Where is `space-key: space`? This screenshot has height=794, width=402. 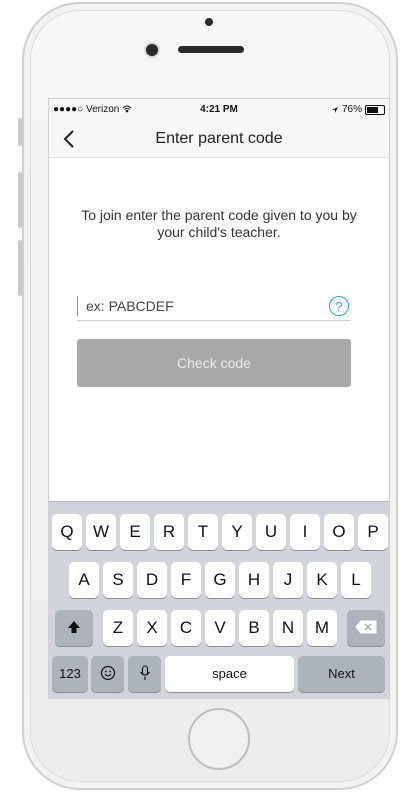 space-key: space is located at coordinates (229, 674).